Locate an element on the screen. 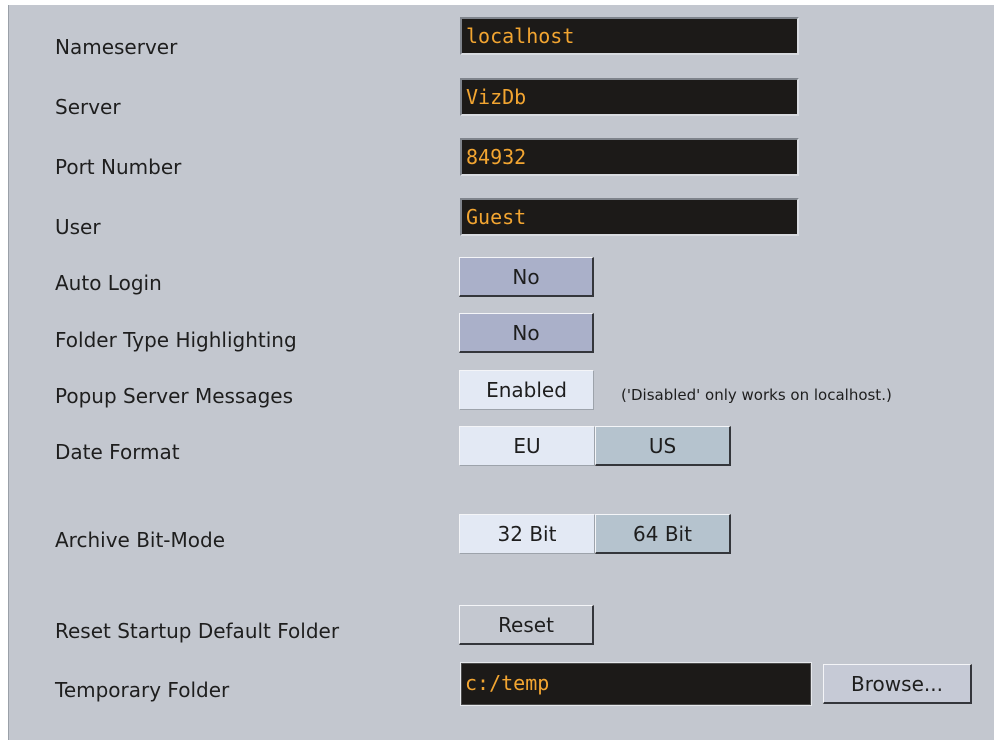 The height and width of the screenshot is (740, 994). archive-bit-mode-label: Archive Bit-Mode is located at coordinates (140, 540).